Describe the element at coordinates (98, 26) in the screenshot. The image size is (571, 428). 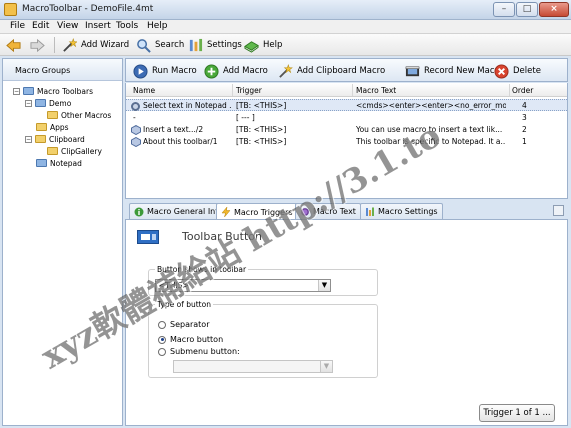
I see `menu-insert: Insert` at that location.